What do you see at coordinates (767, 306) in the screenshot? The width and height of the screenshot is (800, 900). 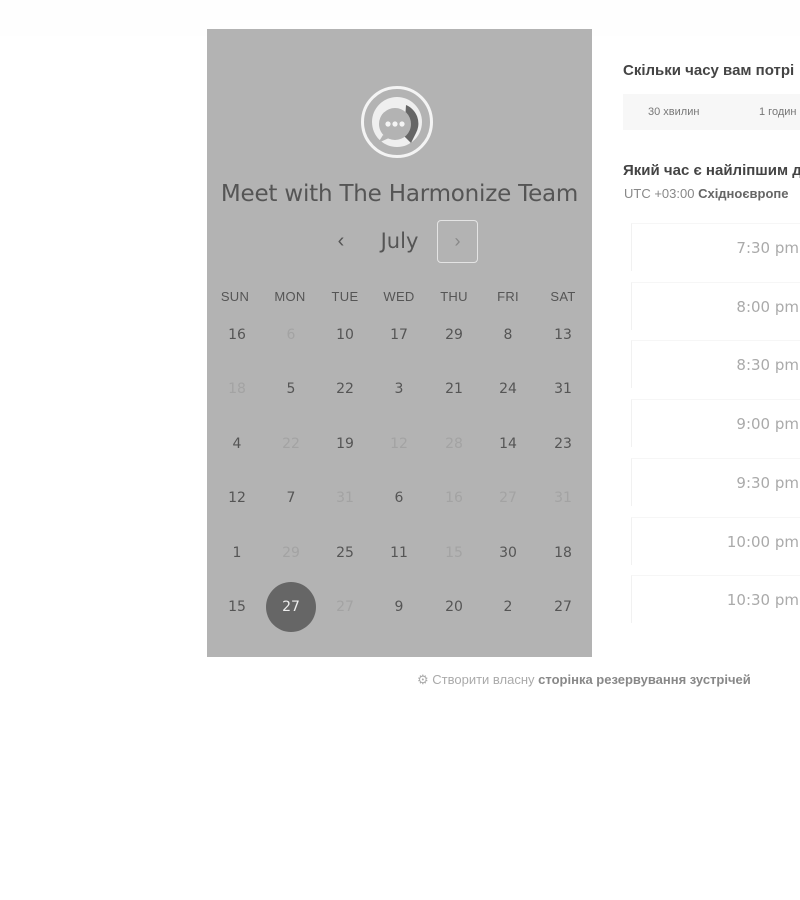 I see `time-slot-label: 8:00 pm` at bounding box center [767, 306].